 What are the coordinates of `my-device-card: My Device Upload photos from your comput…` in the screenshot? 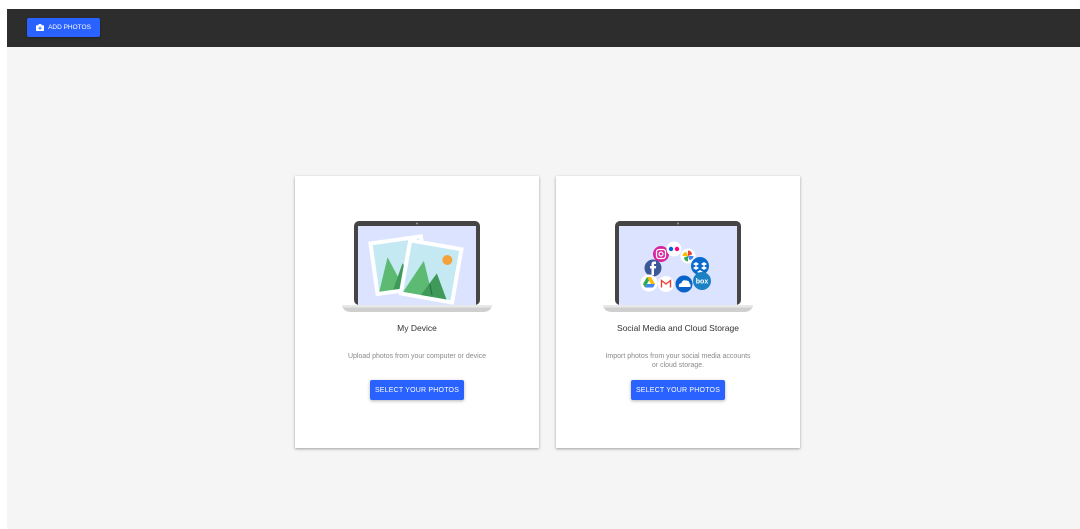 It's located at (417, 312).